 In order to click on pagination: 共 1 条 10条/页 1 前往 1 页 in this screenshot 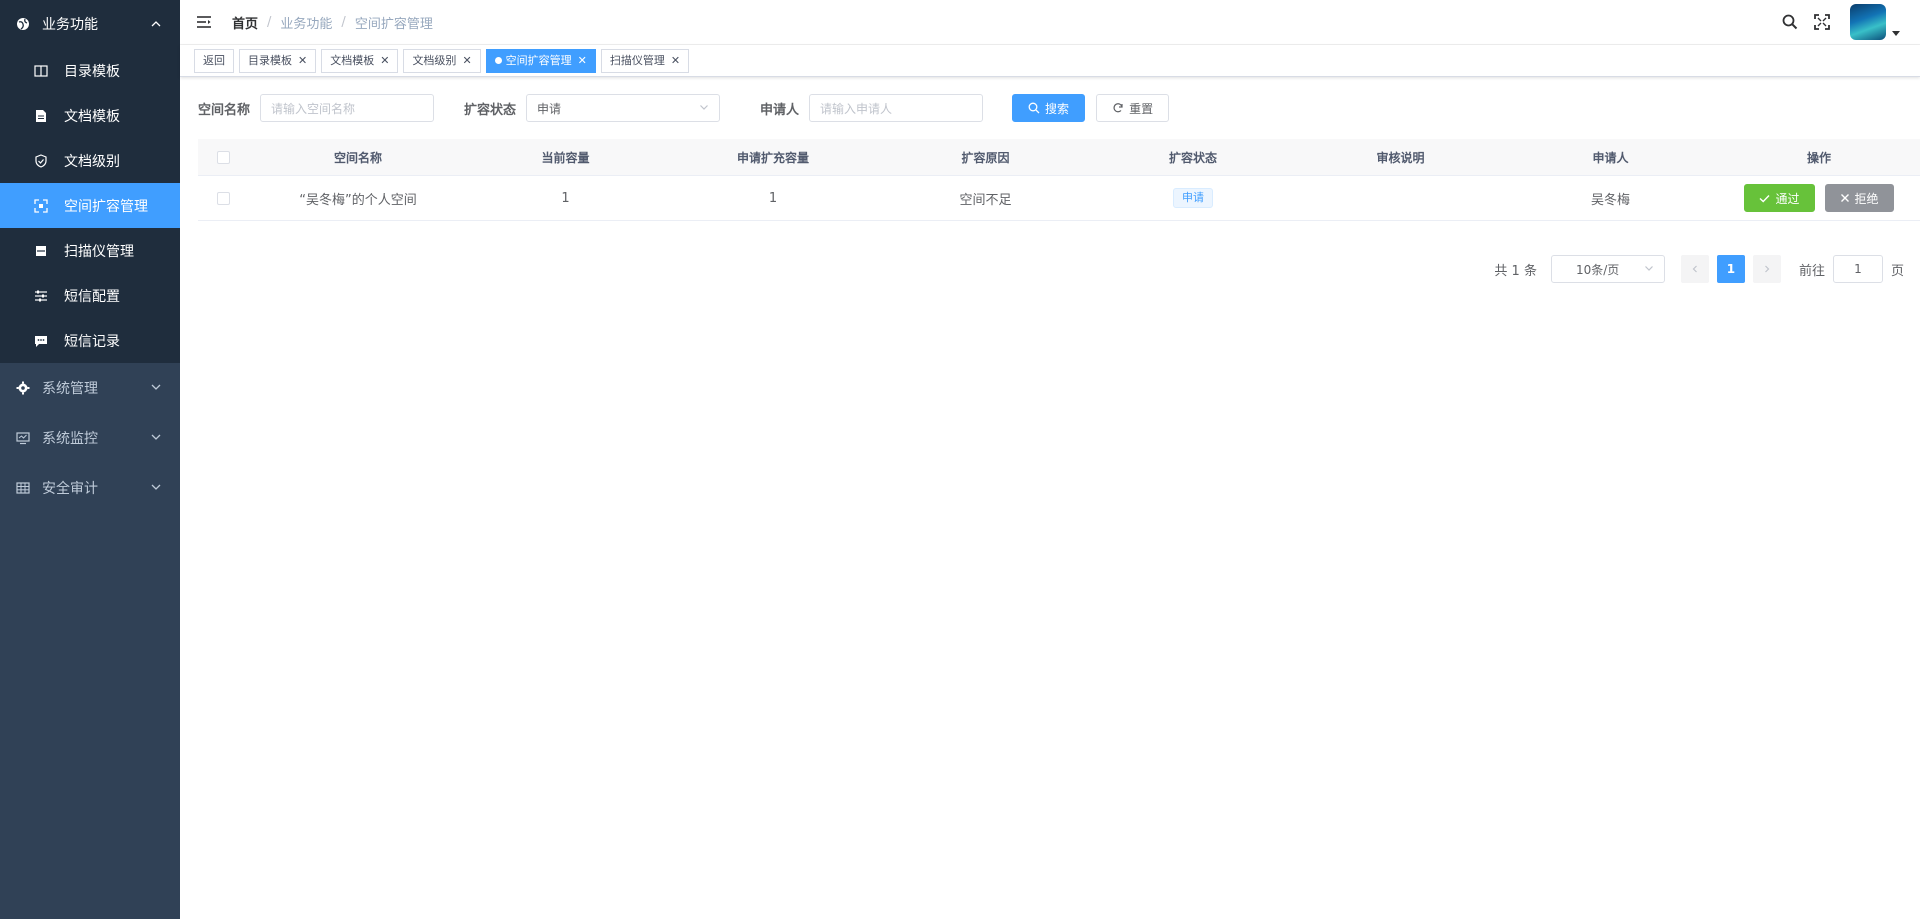, I will do `click(1699, 269)`.